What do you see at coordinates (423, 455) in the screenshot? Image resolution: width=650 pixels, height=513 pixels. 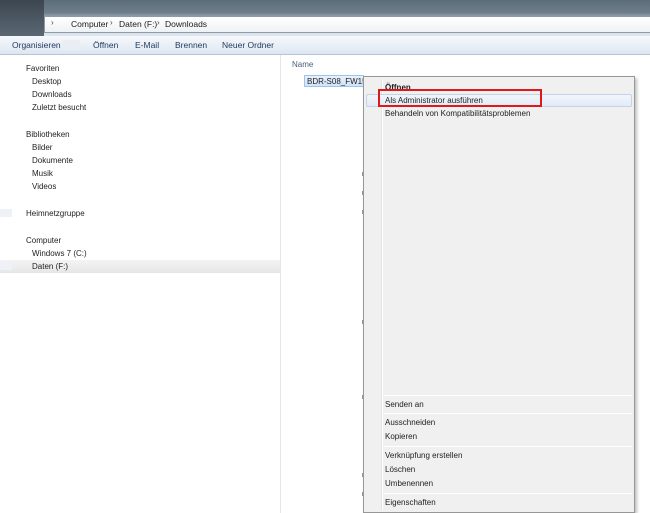 I see `menu-item-create-shortcut: Verknüpfung erstellen` at bounding box center [423, 455].